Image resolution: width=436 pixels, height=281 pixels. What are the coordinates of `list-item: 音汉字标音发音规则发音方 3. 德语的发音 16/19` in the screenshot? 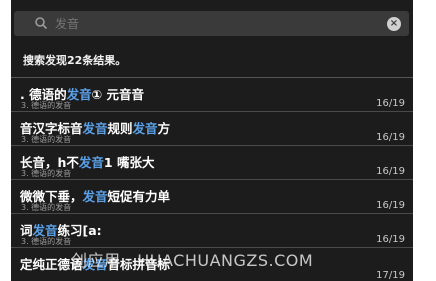 It's located at (212, 129).